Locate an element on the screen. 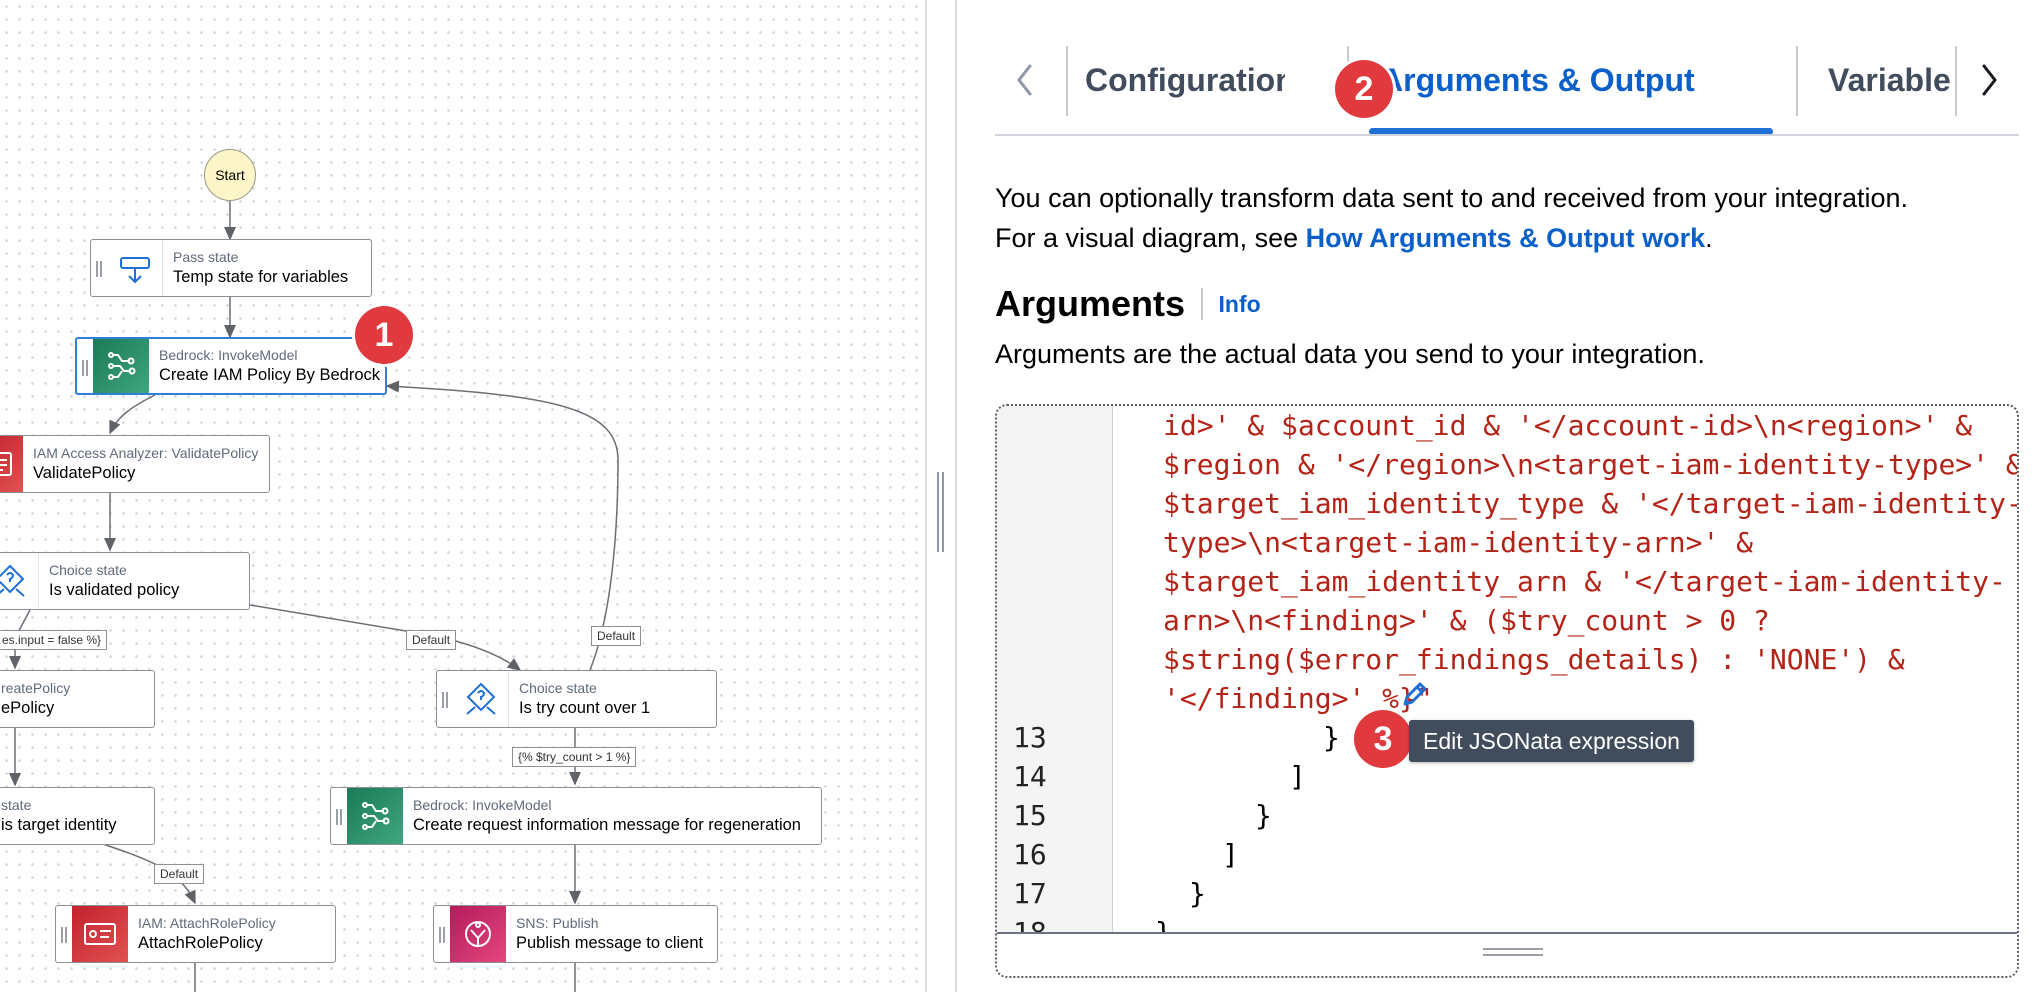  line-number: 13 is located at coordinates (1030, 737).